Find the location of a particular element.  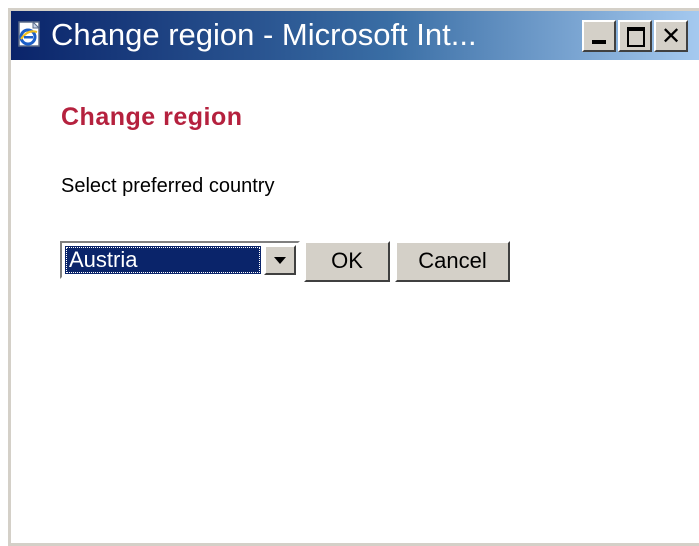

maximize-button is located at coordinates (635, 36).